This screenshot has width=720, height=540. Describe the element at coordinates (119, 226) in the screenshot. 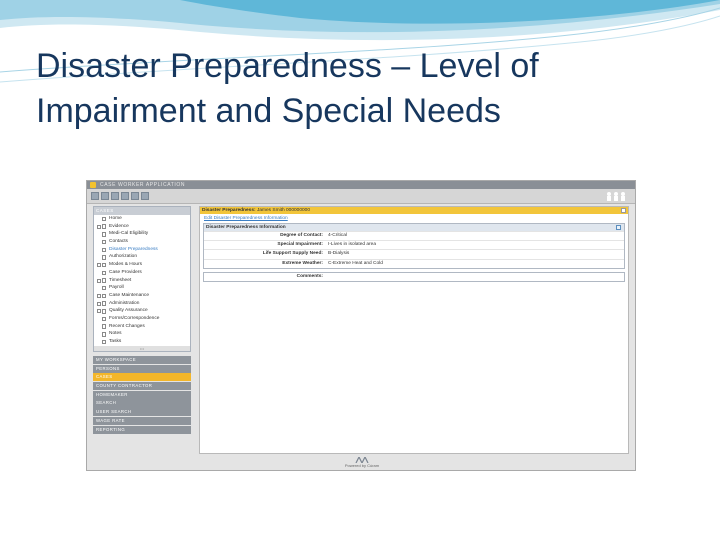

I see `tree-item-label: Evidence` at that location.